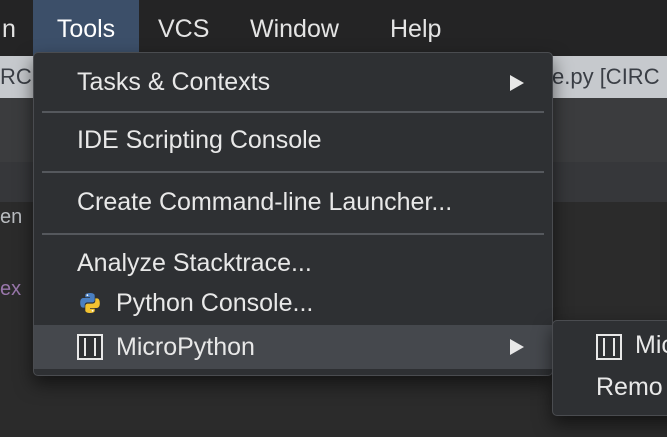 The height and width of the screenshot is (437, 667). What do you see at coordinates (651, 345) in the screenshot?
I see `submenu-item-label: Mic` at bounding box center [651, 345].